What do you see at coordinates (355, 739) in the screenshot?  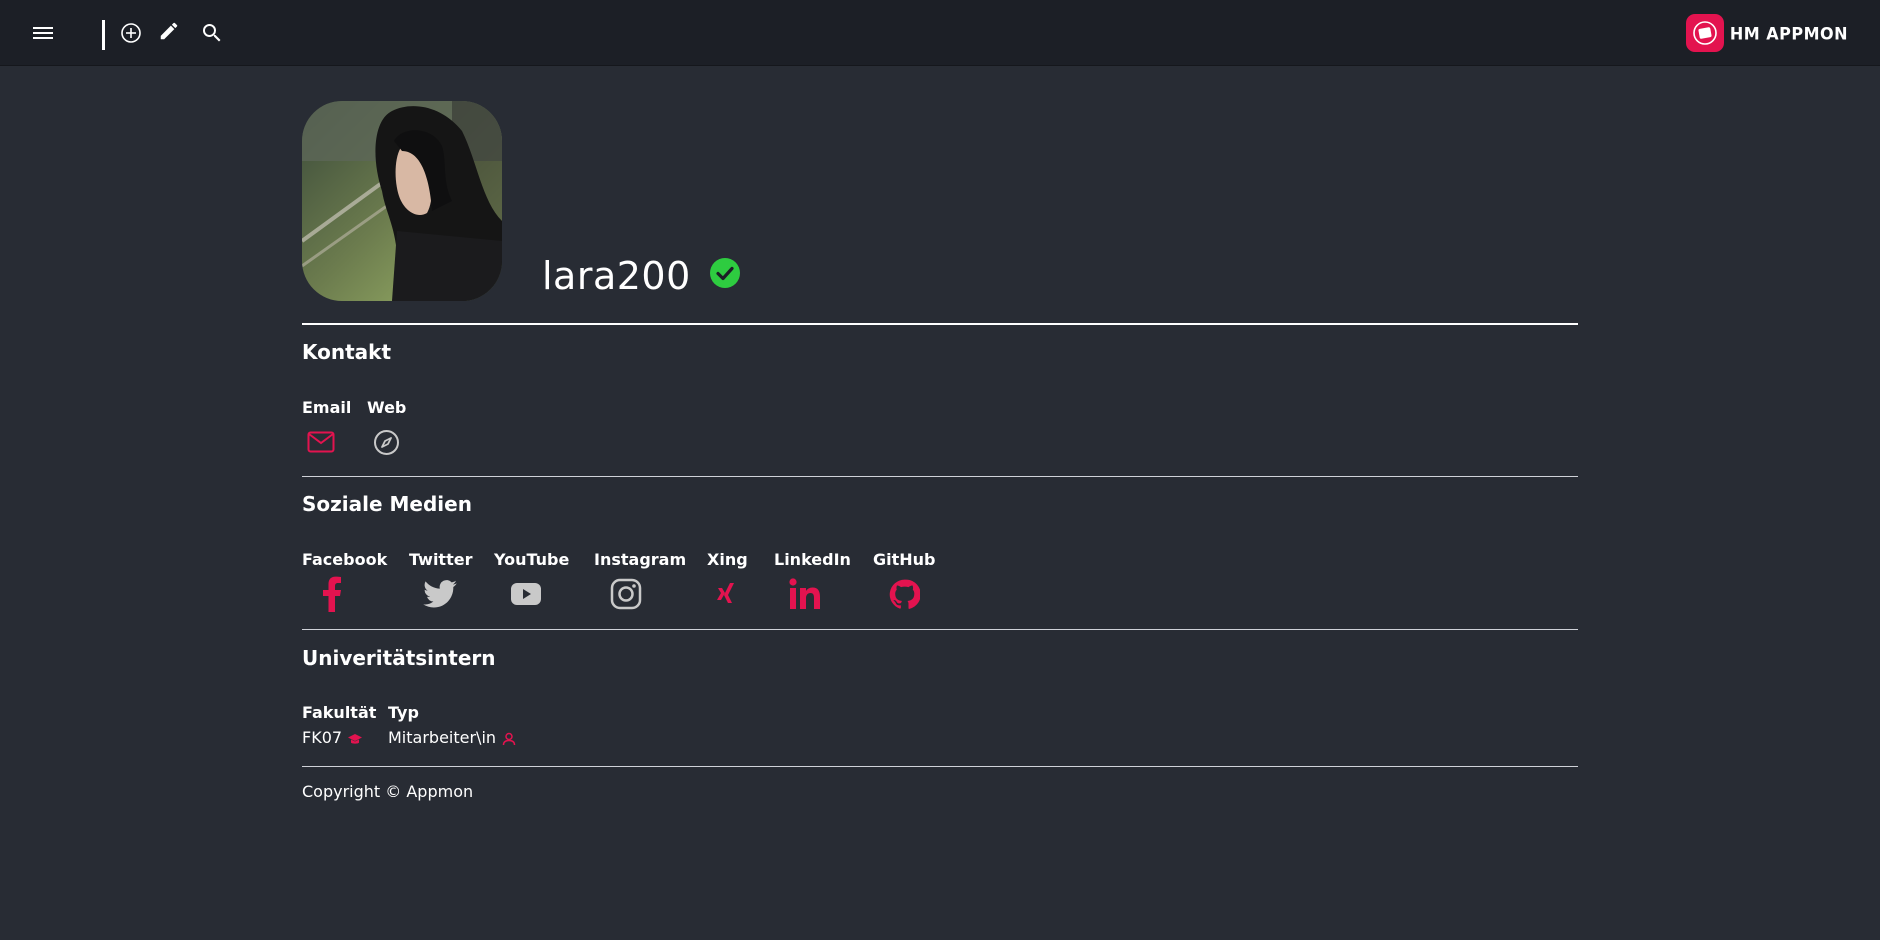 I see `graduation-cap-icon` at bounding box center [355, 739].